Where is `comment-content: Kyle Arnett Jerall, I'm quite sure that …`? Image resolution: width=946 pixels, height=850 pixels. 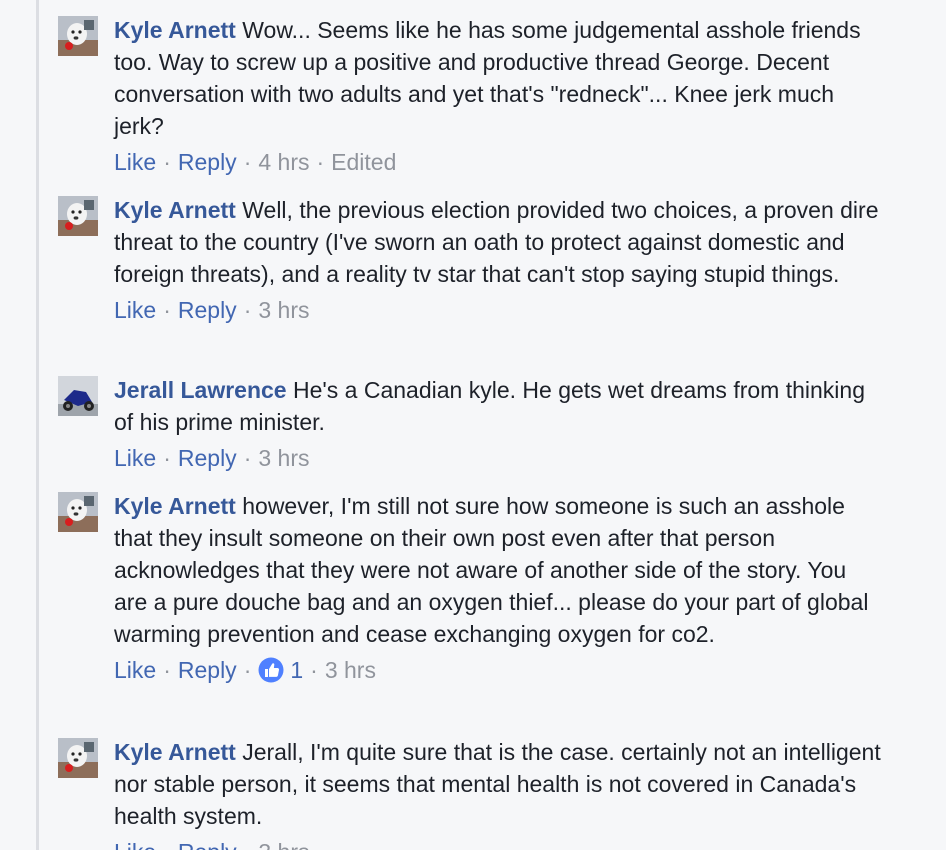 comment-content: Kyle Arnett Jerall, I'm quite sure that … is located at coordinates (499, 793).